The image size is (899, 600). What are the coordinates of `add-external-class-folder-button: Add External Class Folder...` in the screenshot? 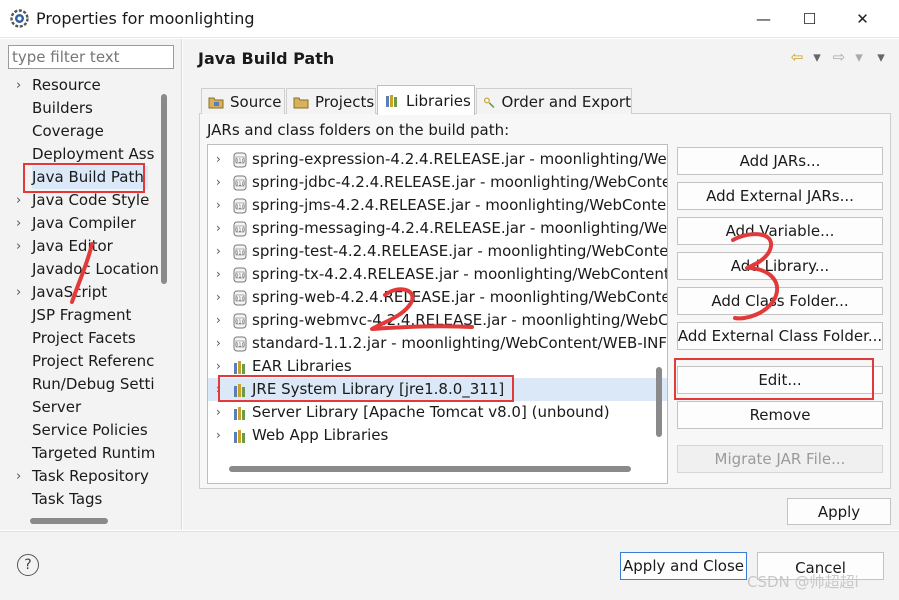 It's located at (780, 336).